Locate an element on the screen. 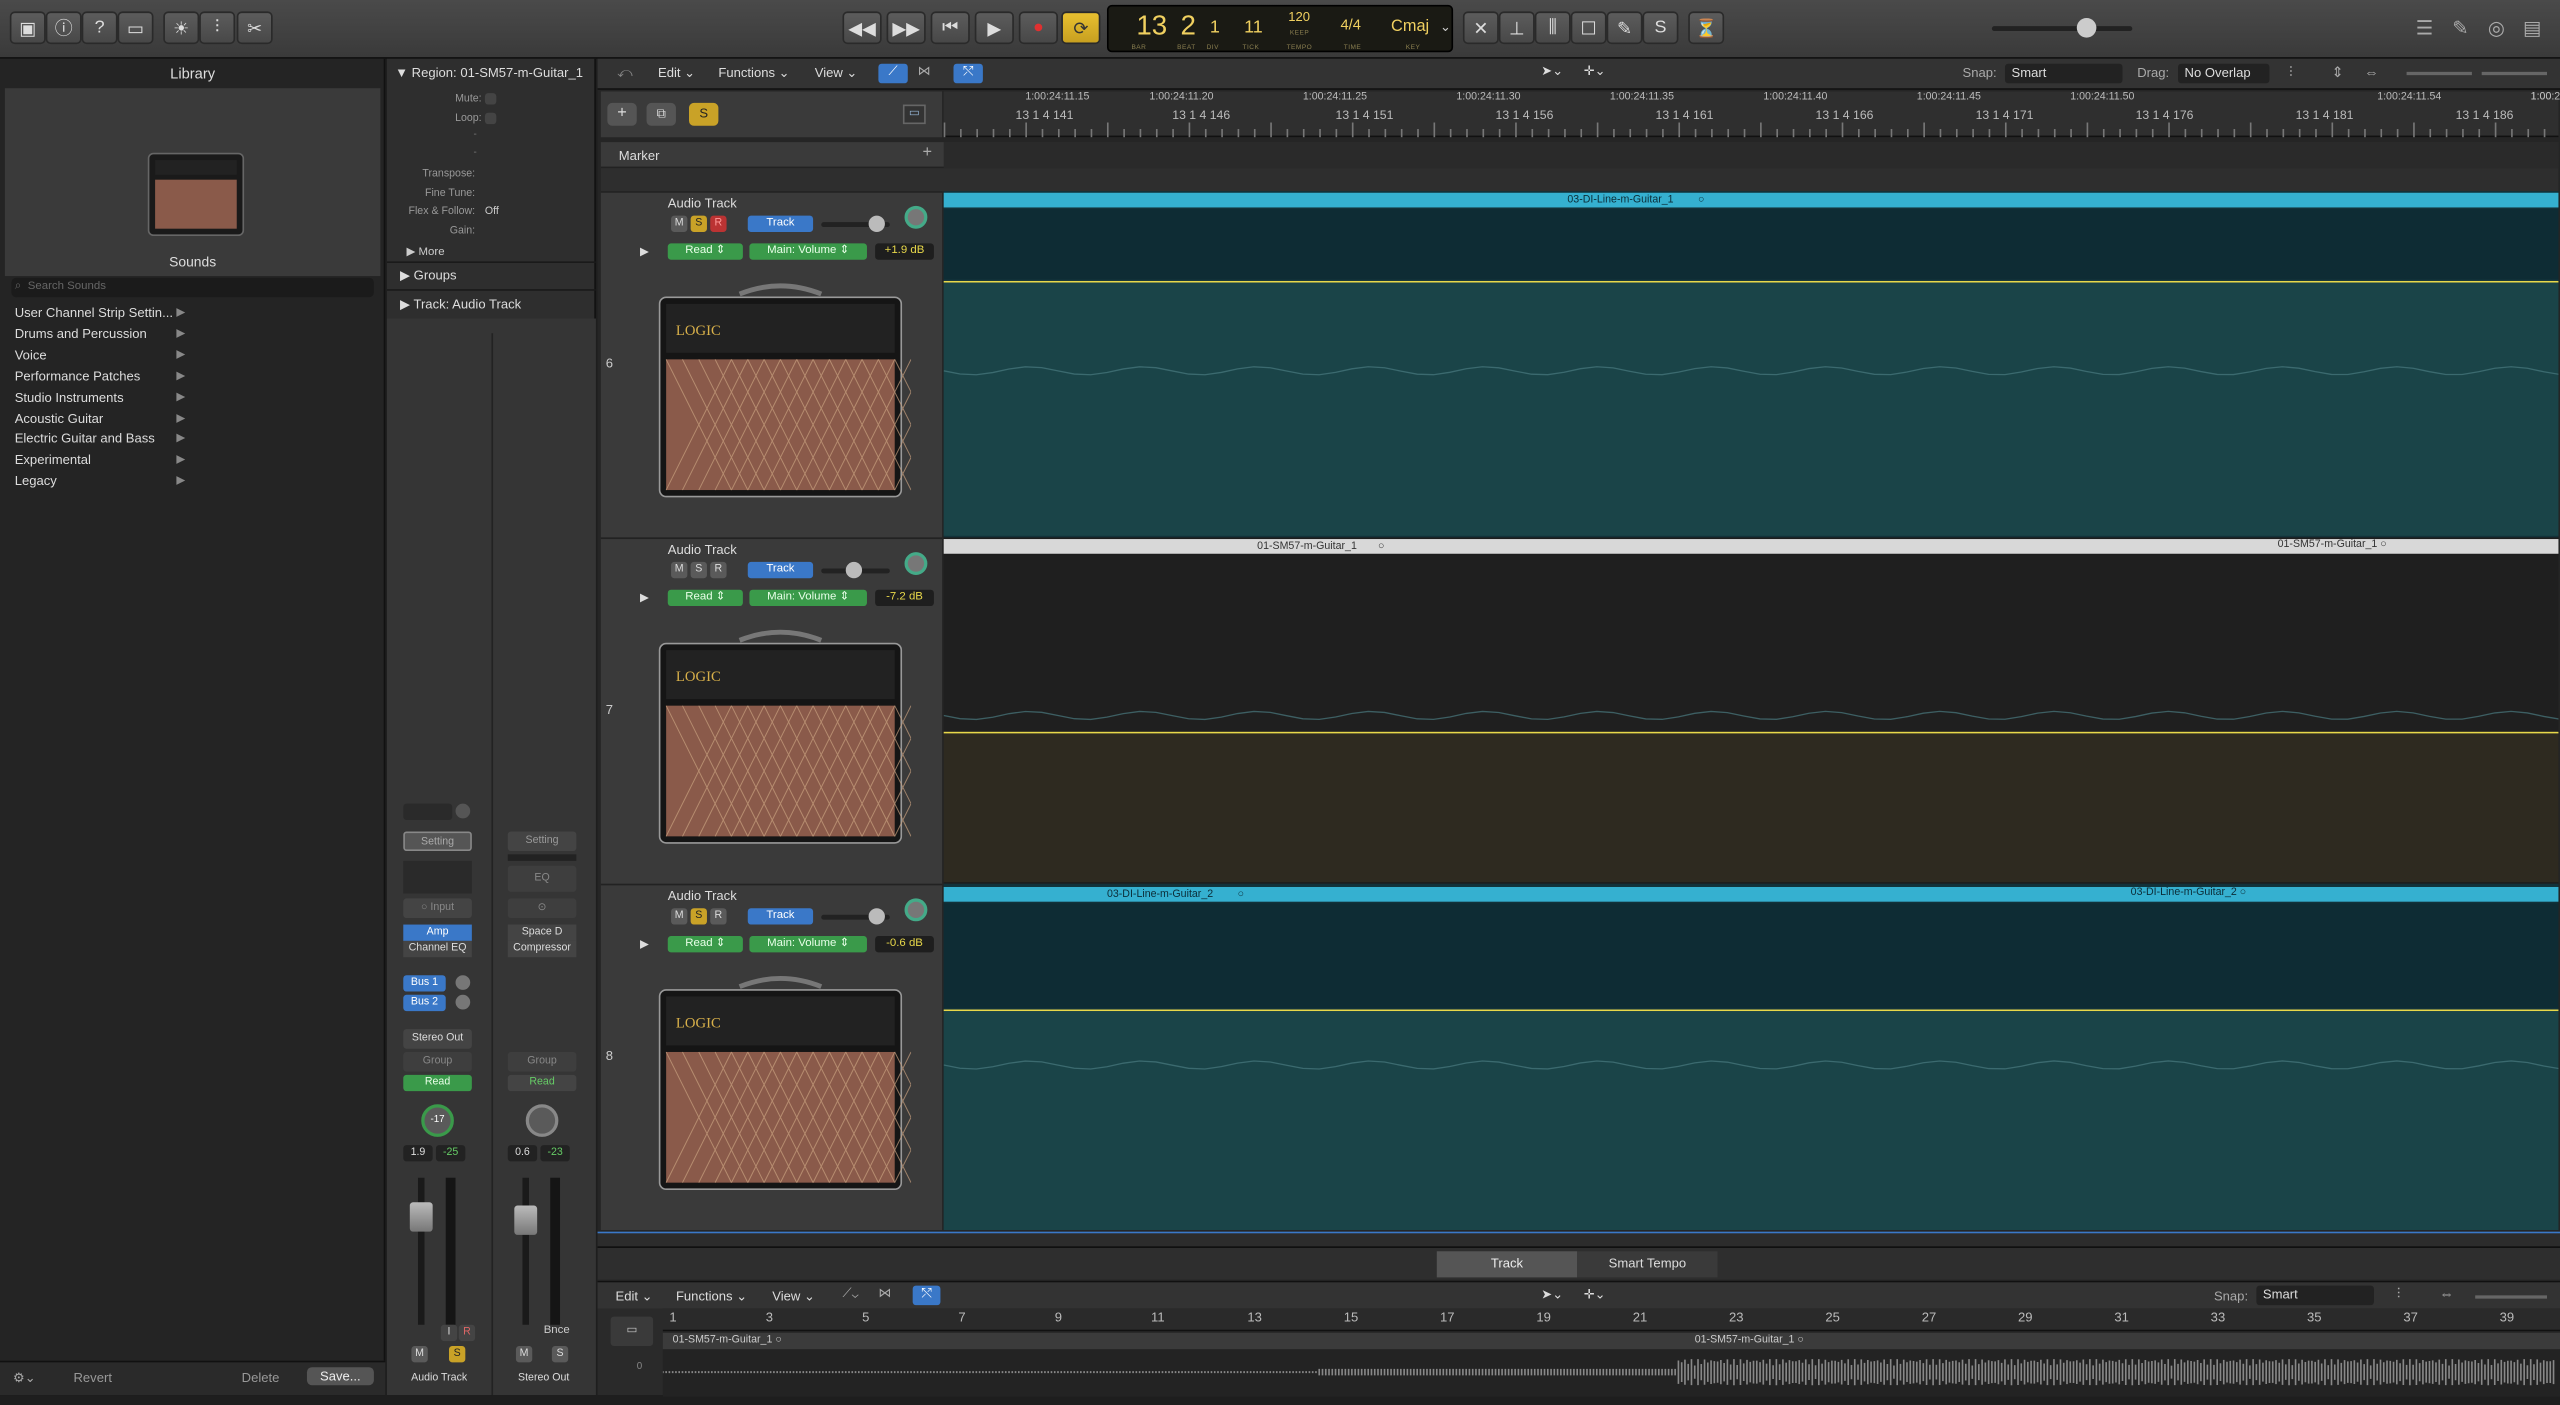 This screenshot has width=2560, height=1405. library-category: Legacy is located at coordinates (36, 481).